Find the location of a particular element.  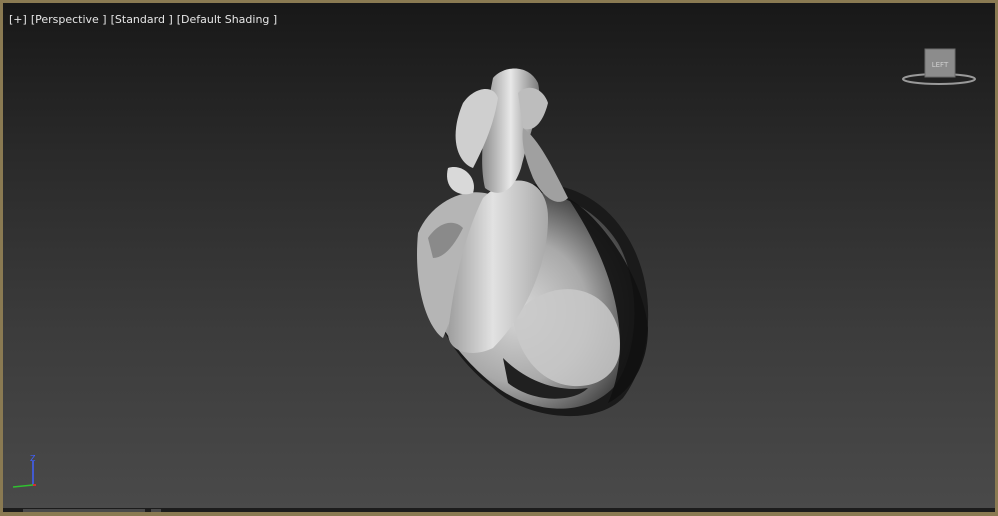

viewport-shading-menu: [Default Shading ] is located at coordinates (227, 19).